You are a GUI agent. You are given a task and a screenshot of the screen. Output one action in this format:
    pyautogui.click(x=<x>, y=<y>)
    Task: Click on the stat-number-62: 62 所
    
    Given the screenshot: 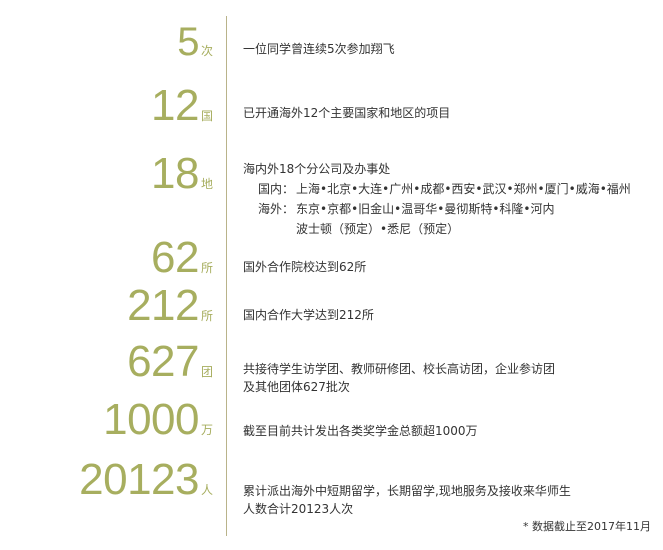 What is the action you would take?
    pyautogui.click(x=106, y=258)
    